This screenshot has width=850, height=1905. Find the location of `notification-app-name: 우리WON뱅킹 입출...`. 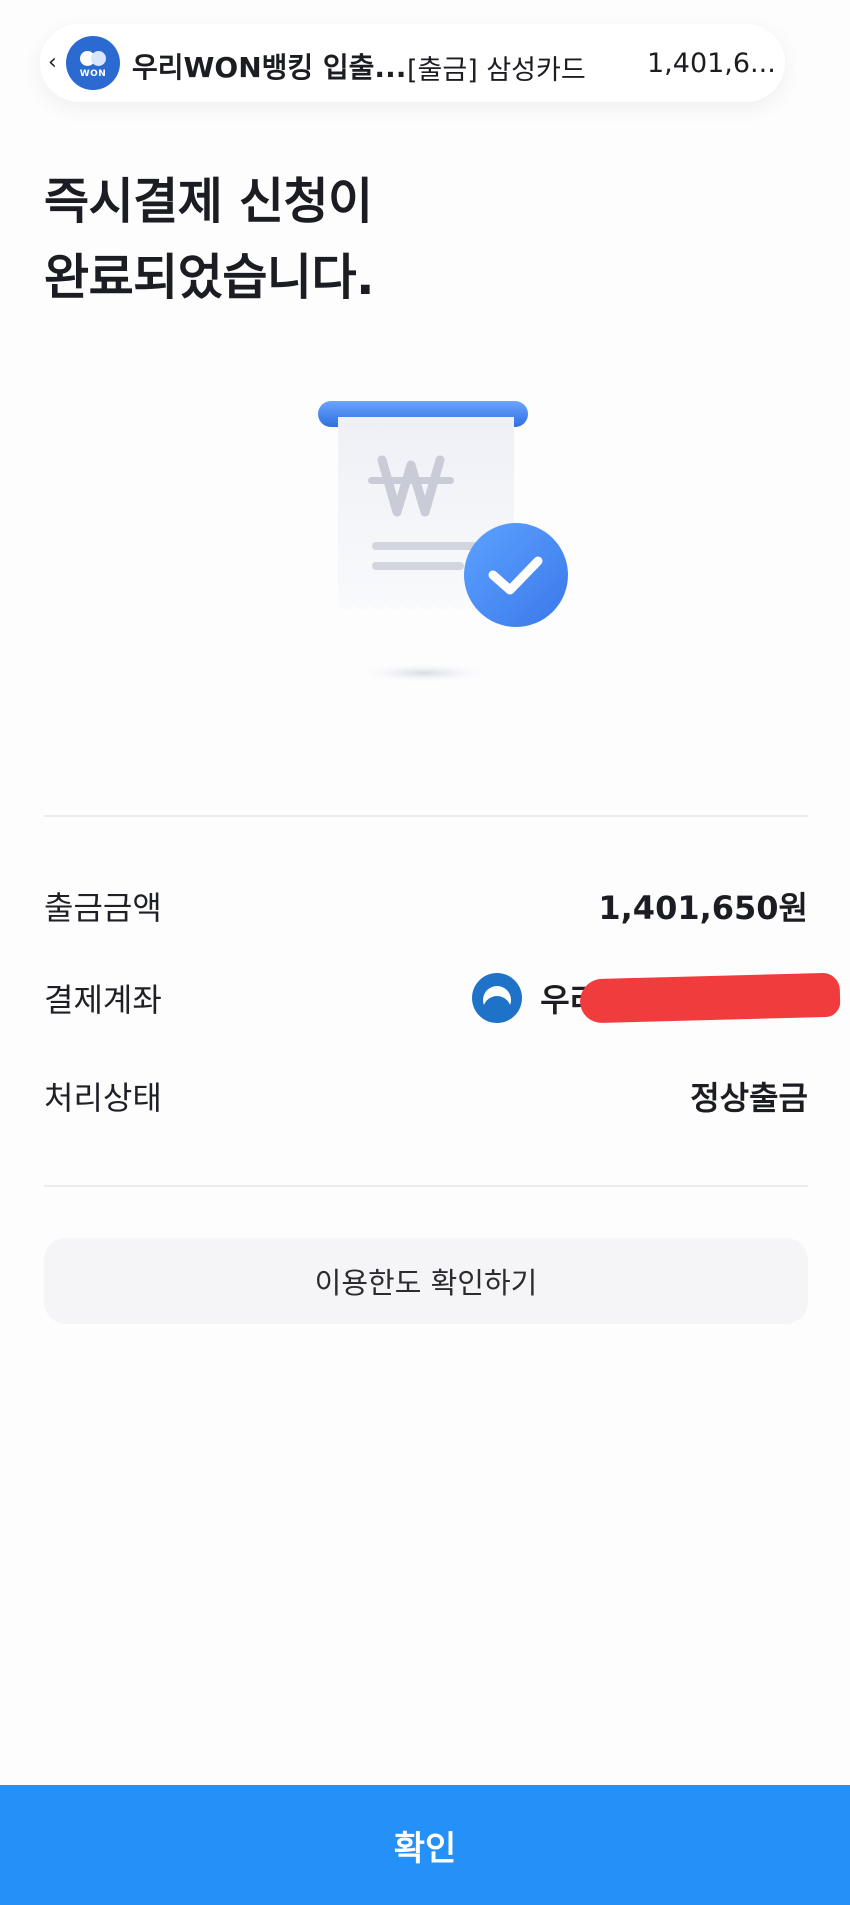

notification-app-name: 우리WON뱅킹 입출... is located at coordinates (269, 67).